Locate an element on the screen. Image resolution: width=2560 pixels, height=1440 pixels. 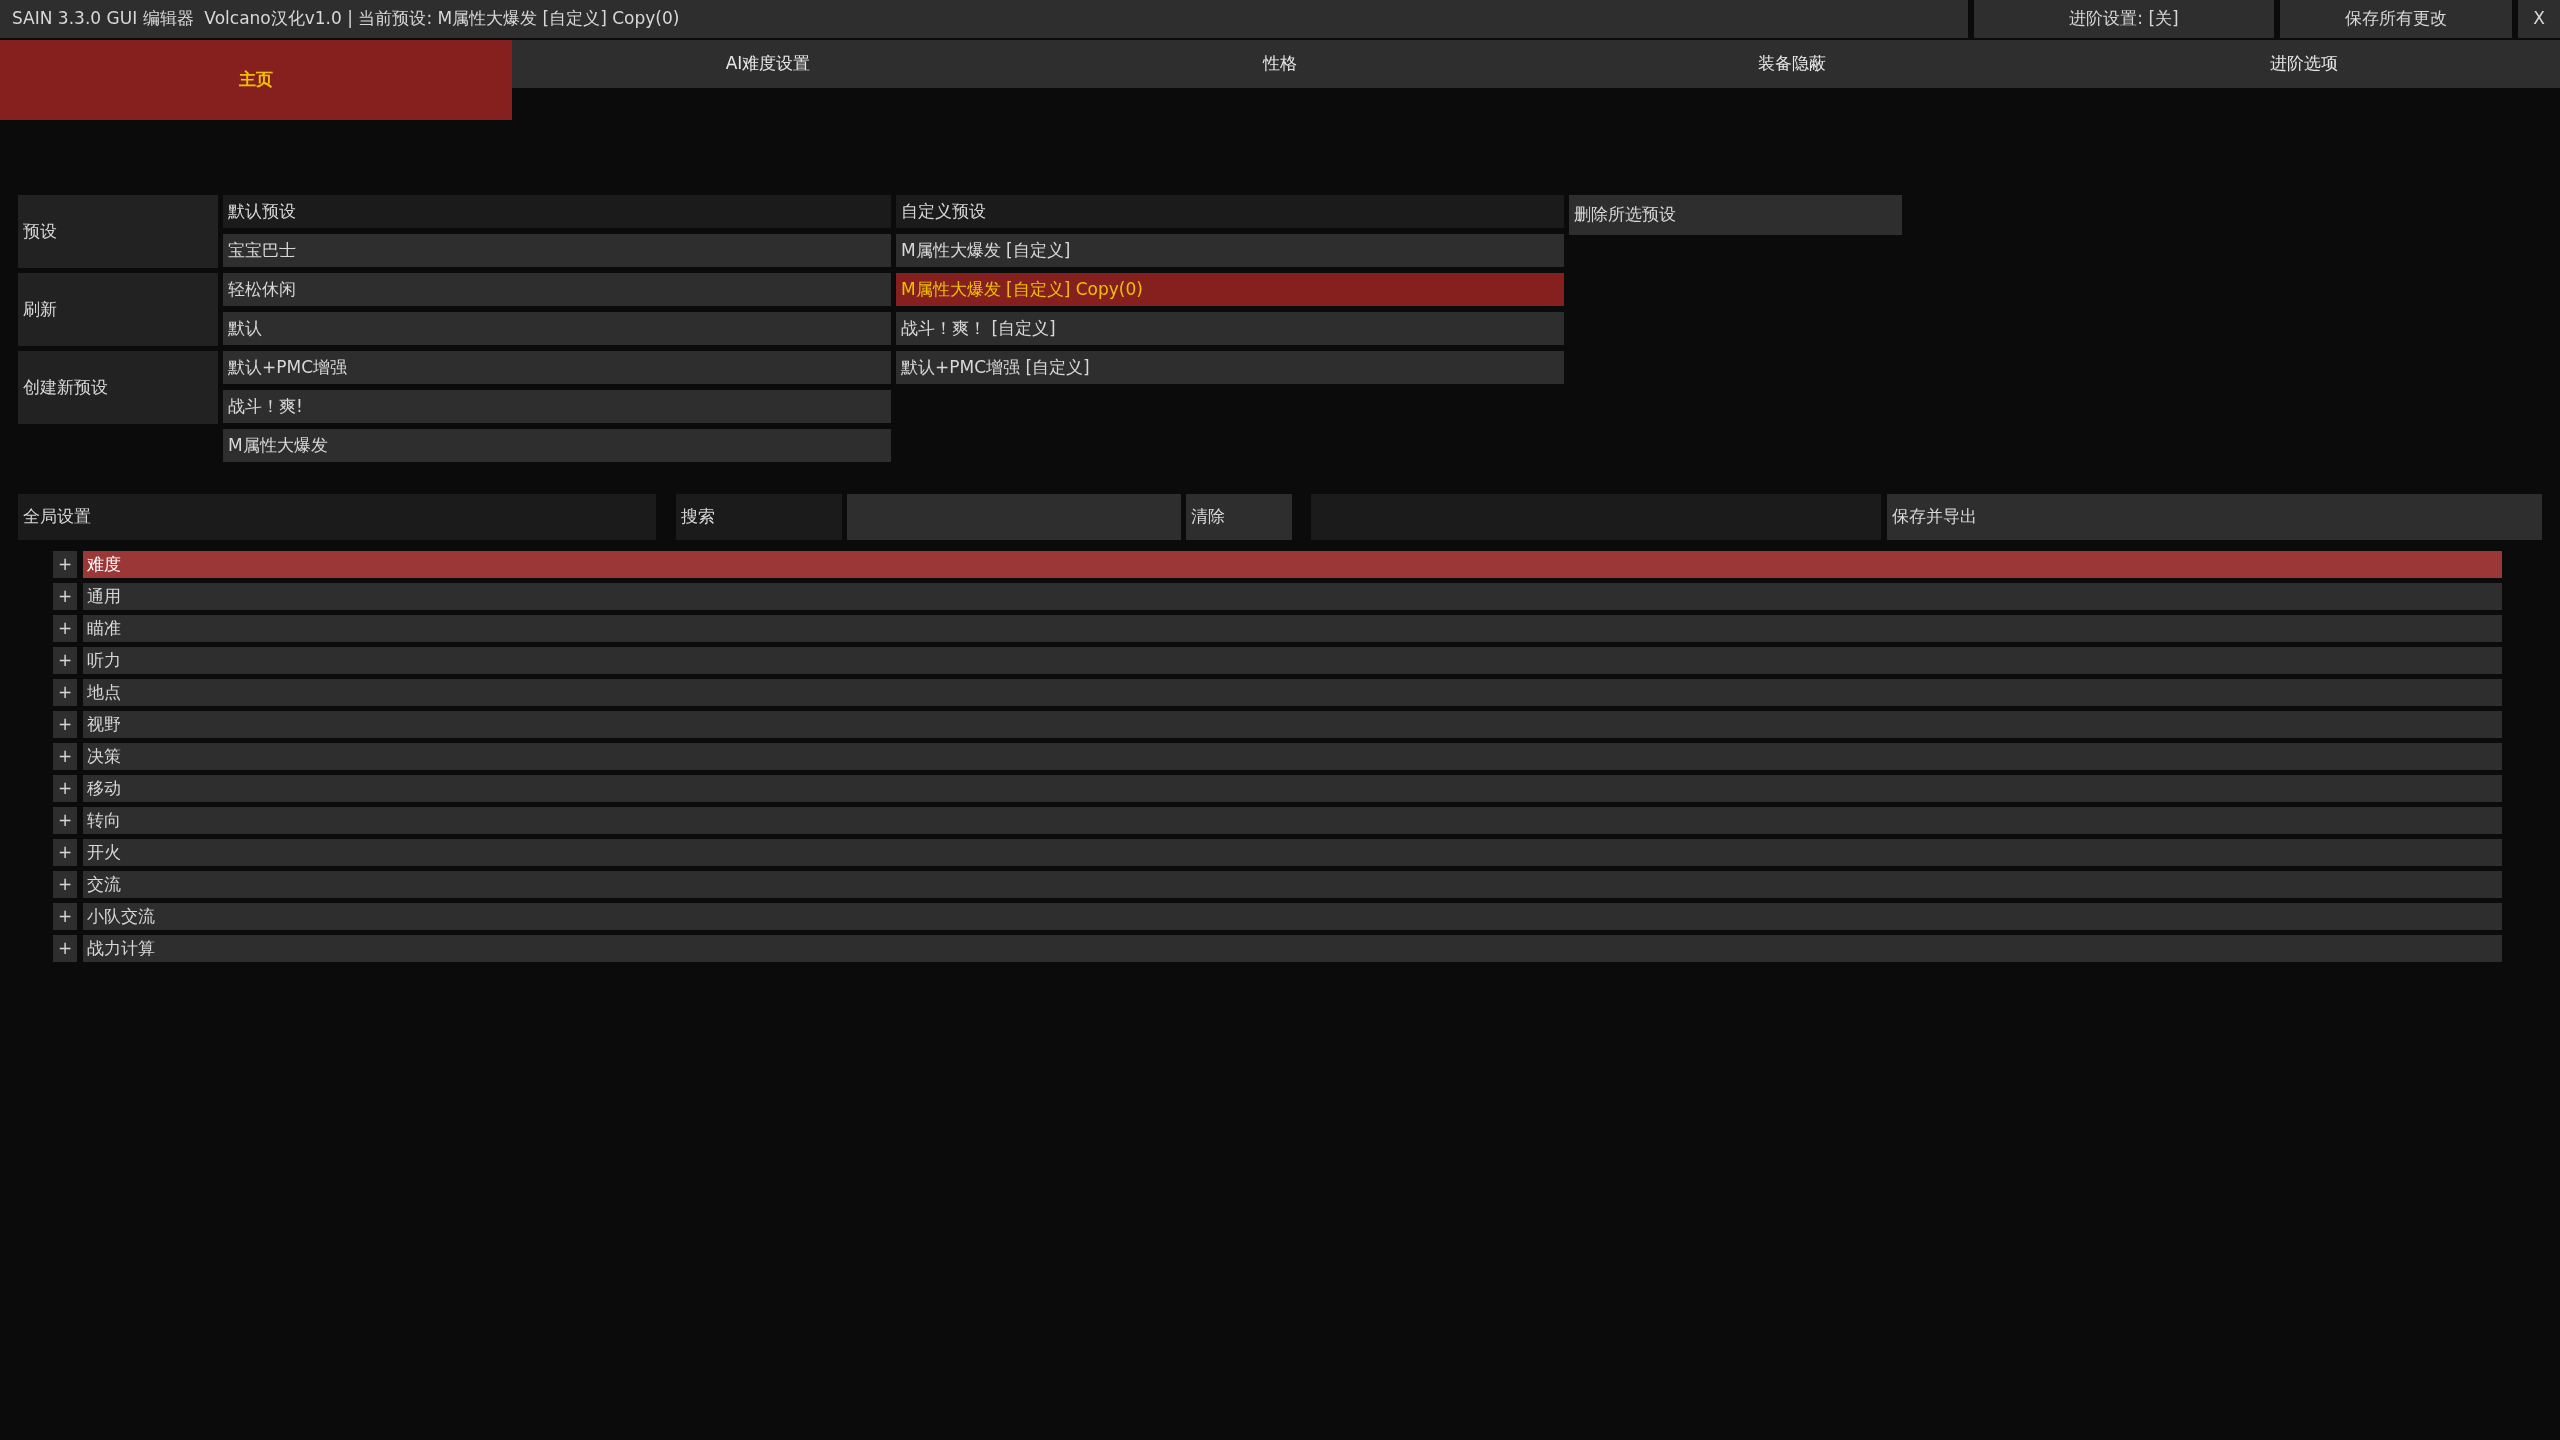
preset-item: 默认+PMC增强 [自定义] is located at coordinates (1230, 367).